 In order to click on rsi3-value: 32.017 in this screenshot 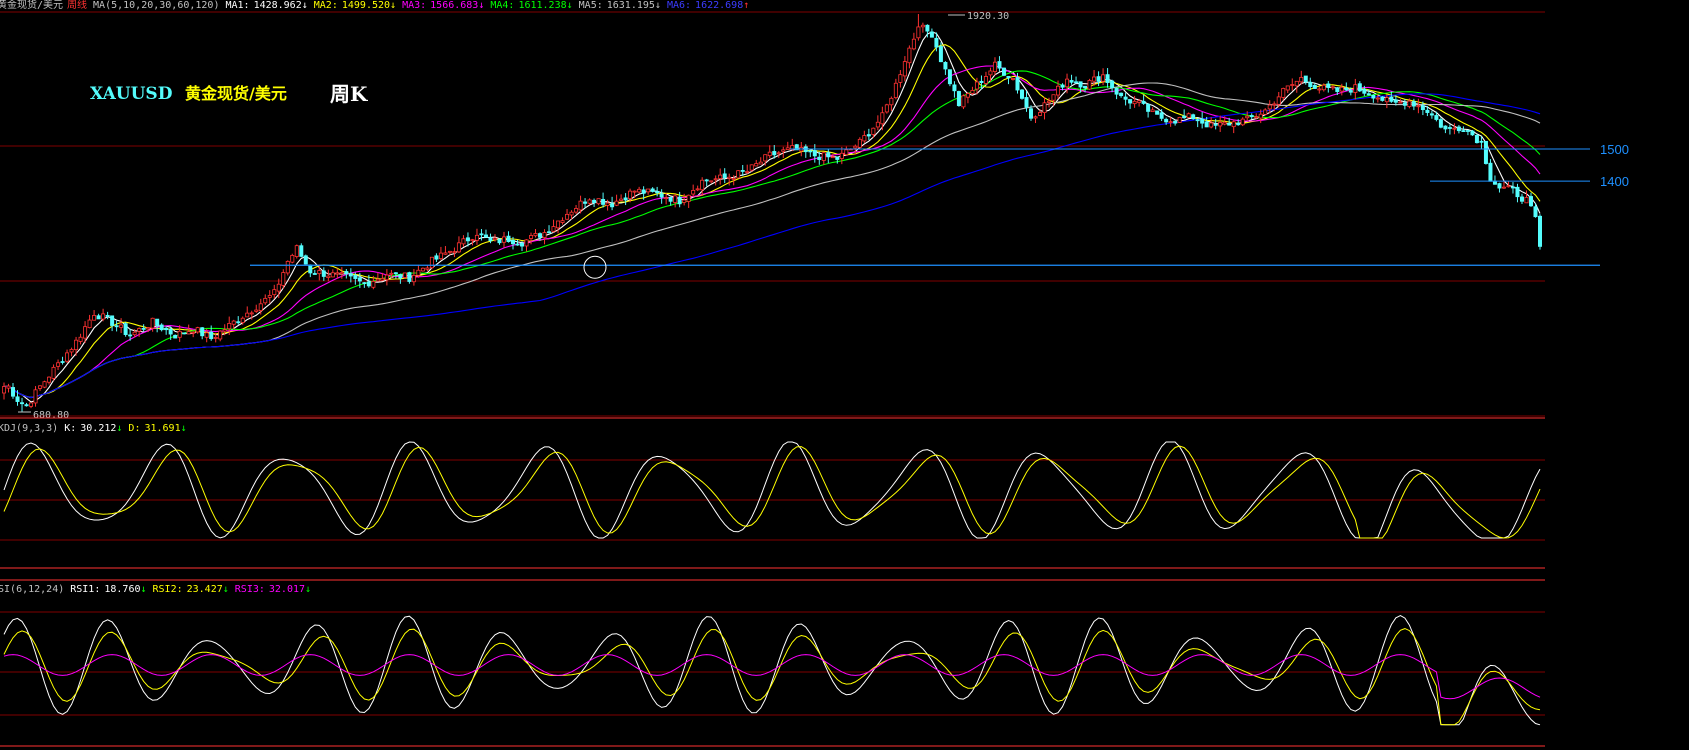, I will do `click(287, 589)`.